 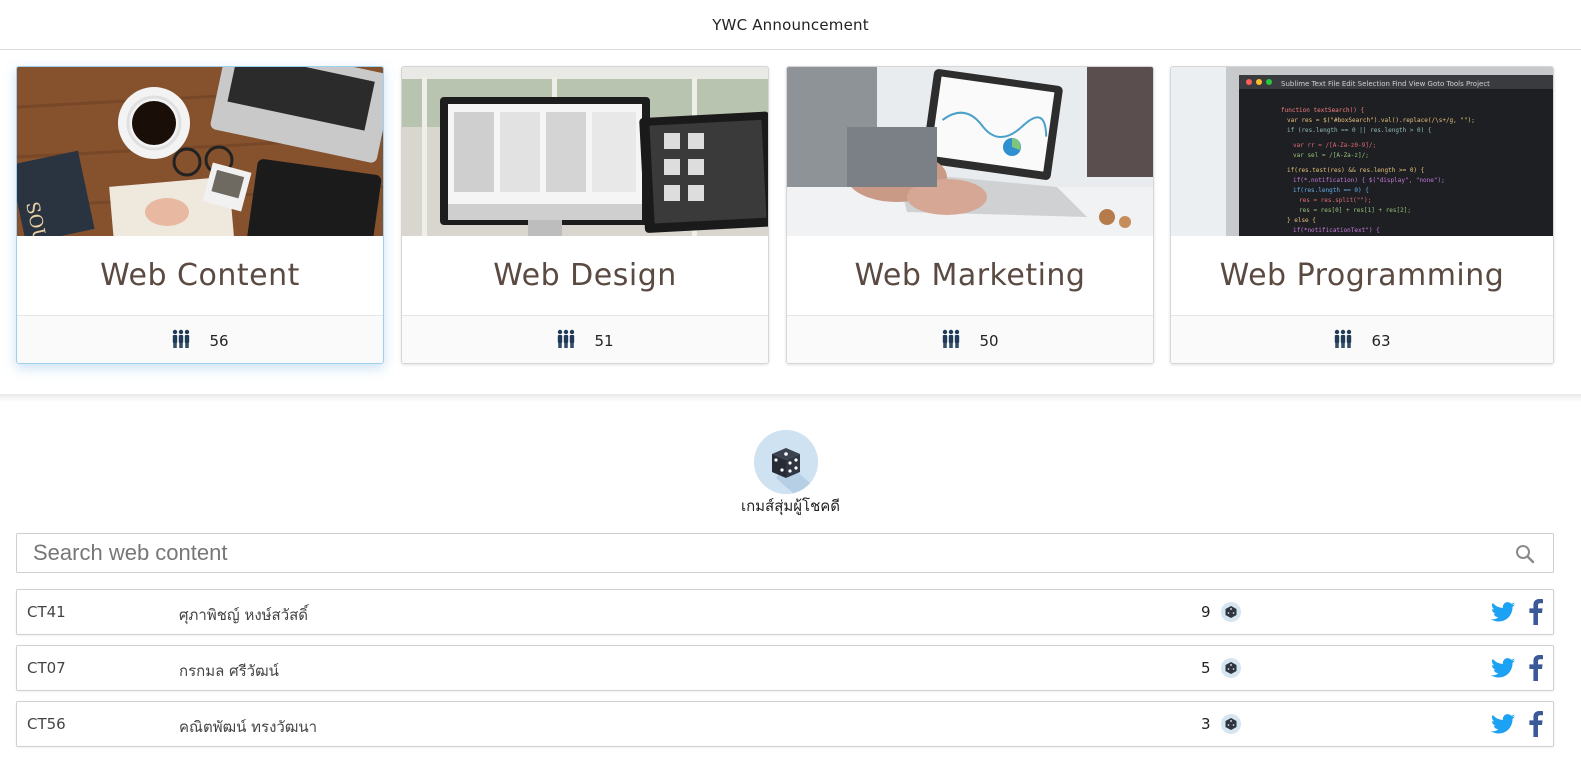 What do you see at coordinates (229, 671) in the screenshot?
I see `candidate-name: กรกมล ศรีวัฒน์` at bounding box center [229, 671].